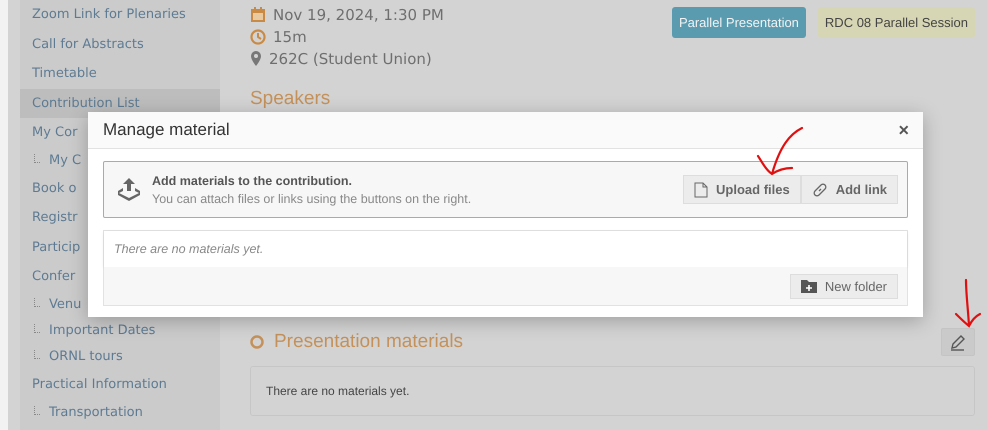 The height and width of the screenshot is (430, 987). I want to click on tag: RDC 08 Parallel Session, so click(896, 22).